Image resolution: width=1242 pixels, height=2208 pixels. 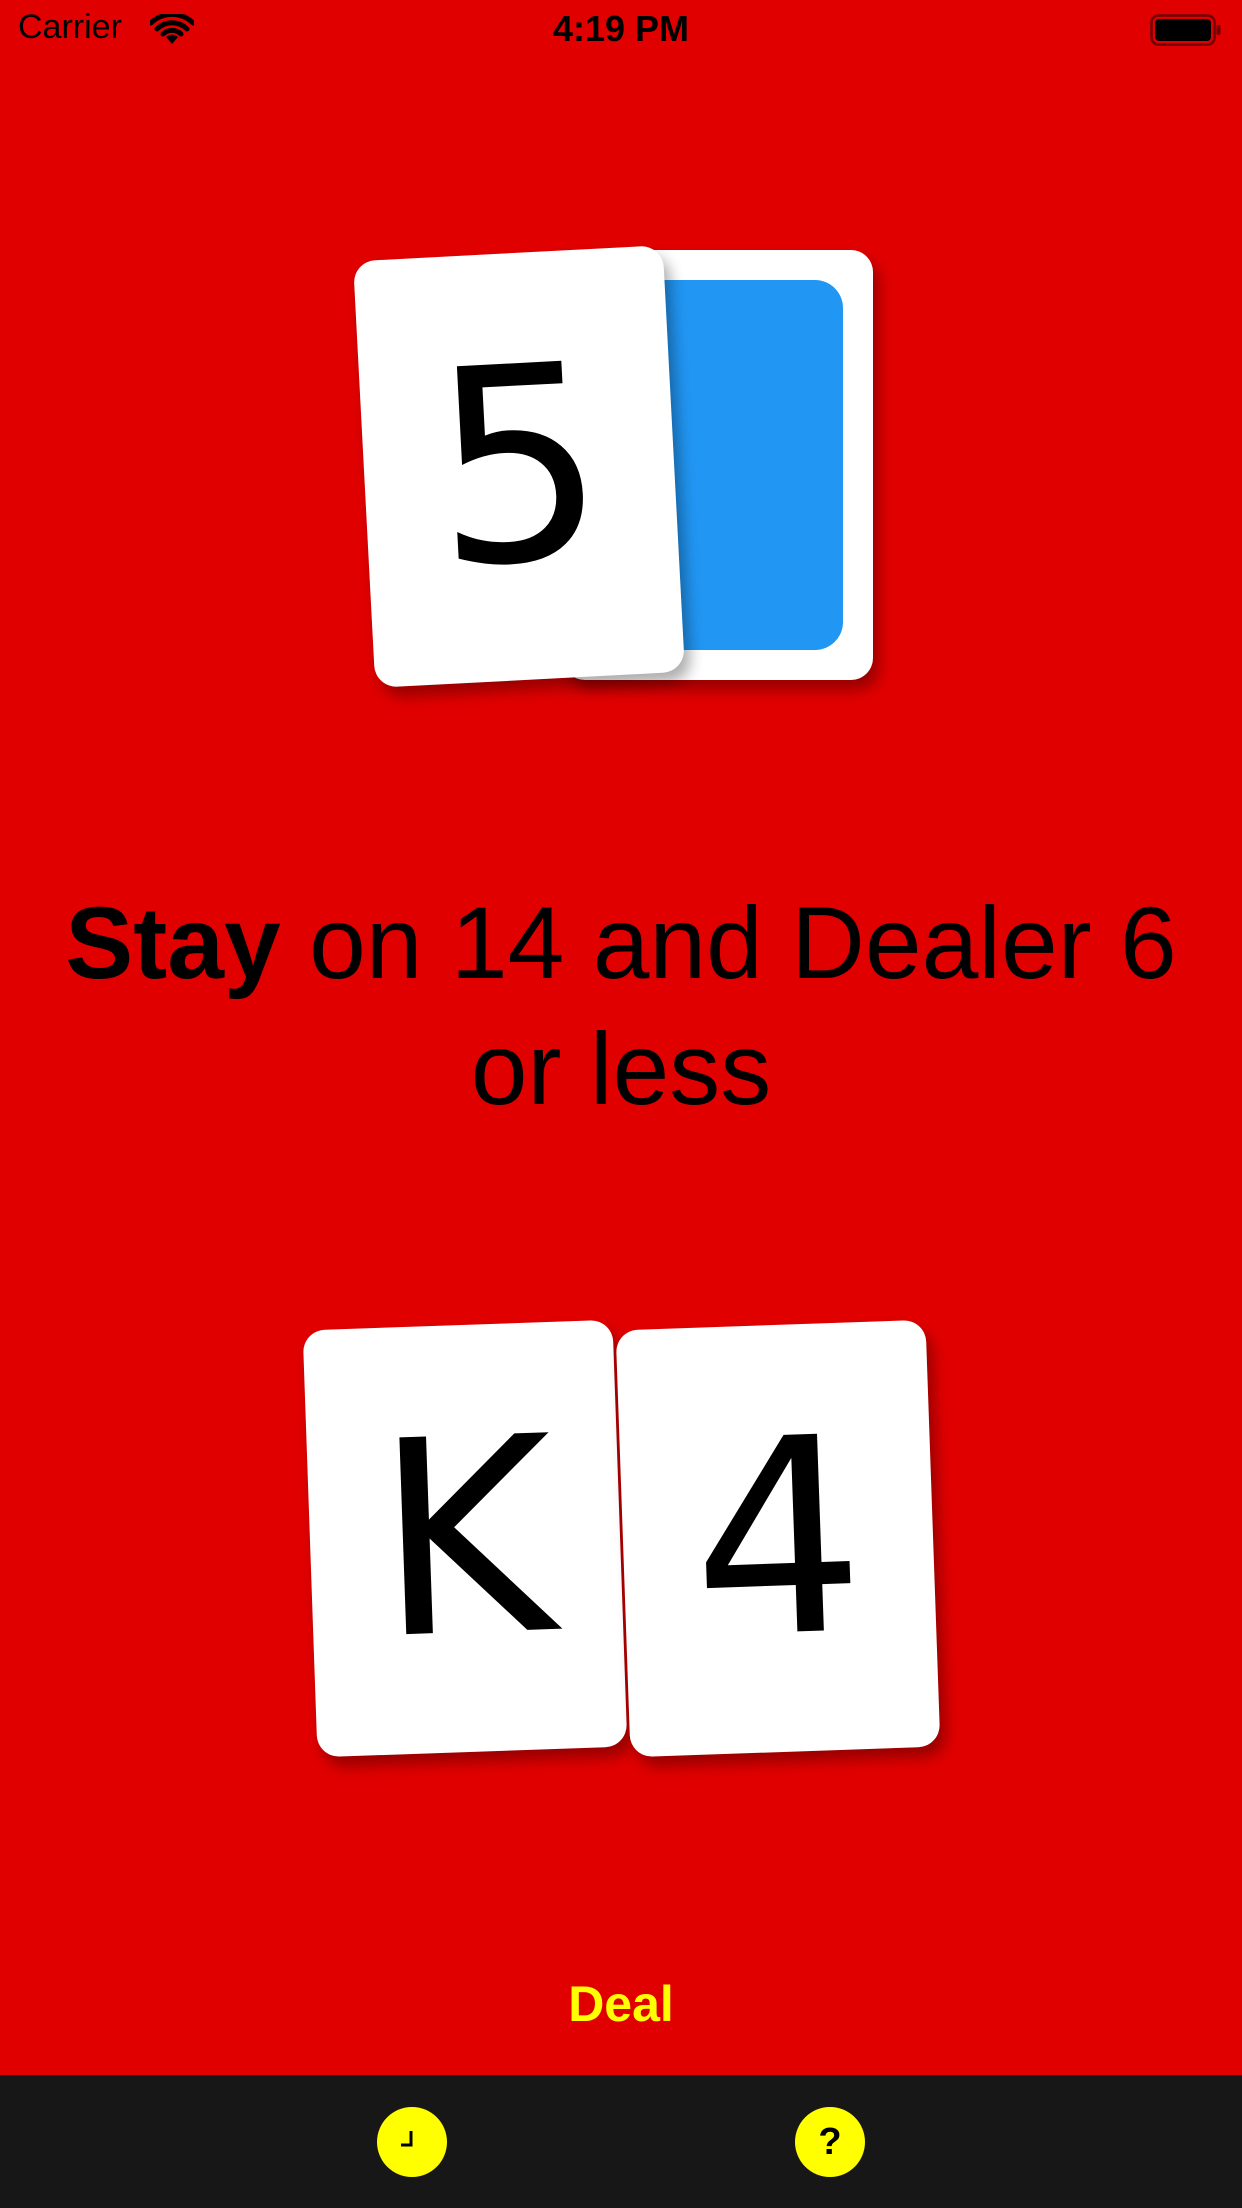 I want to click on clock-icon, so click(x=407, y=2139).